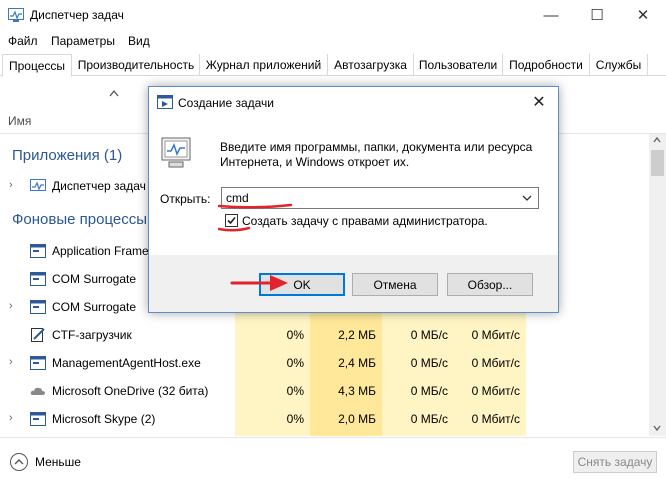  What do you see at coordinates (67, 155) in the screenshot?
I see `section-apps-heading: Приложения (1)` at bounding box center [67, 155].